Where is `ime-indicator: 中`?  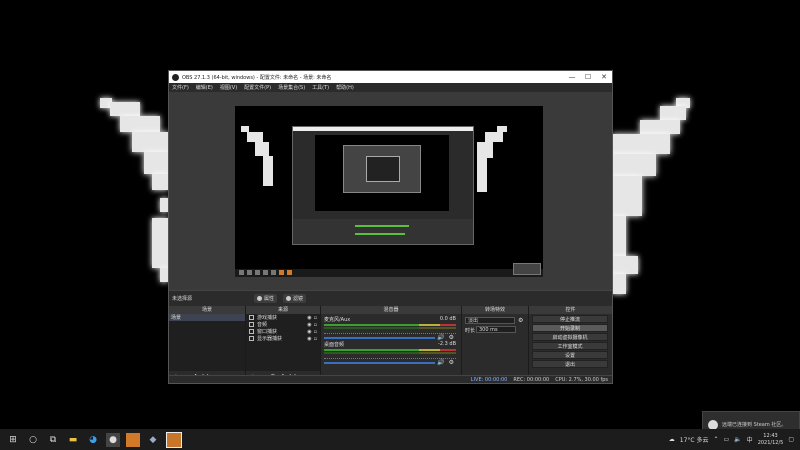
ime-indicator: 中 is located at coordinates (750, 439).